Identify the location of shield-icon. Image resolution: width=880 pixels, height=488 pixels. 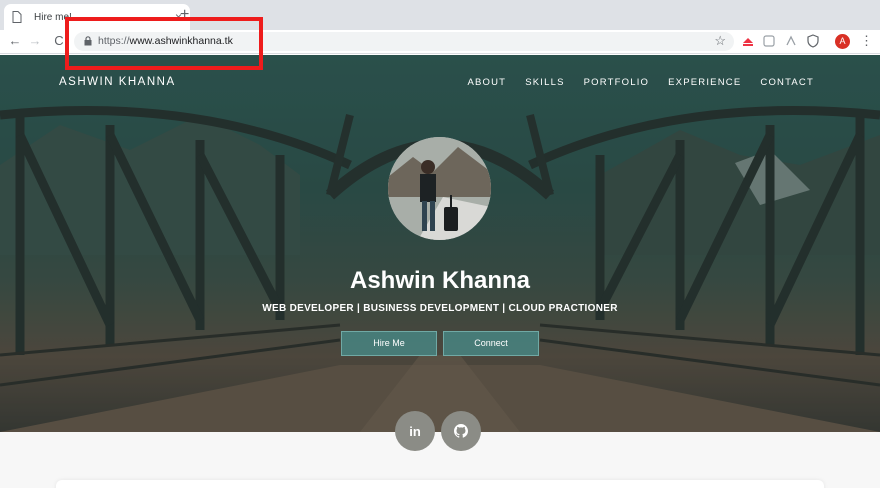
(813, 41).